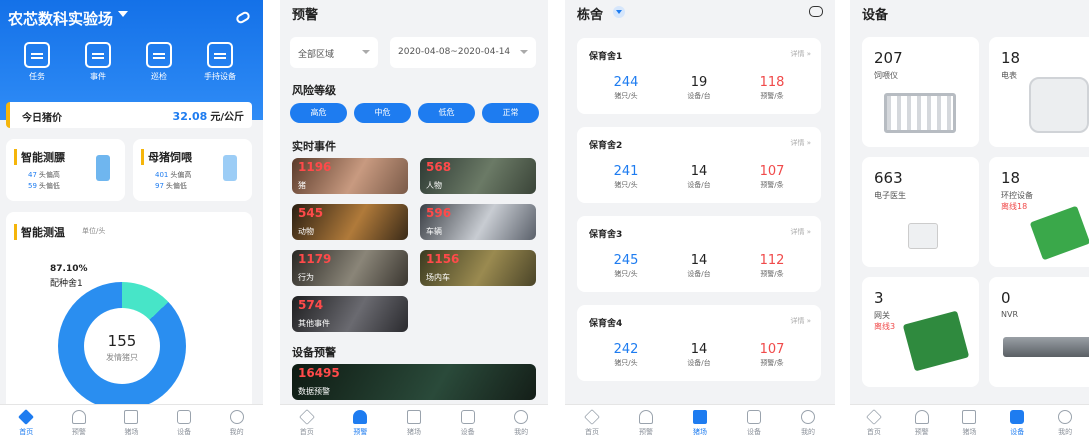 The height and width of the screenshot is (442, 1089). Describe the element at coordinates (592, 417) in the screenshot. I see `layers-icon` at that location.